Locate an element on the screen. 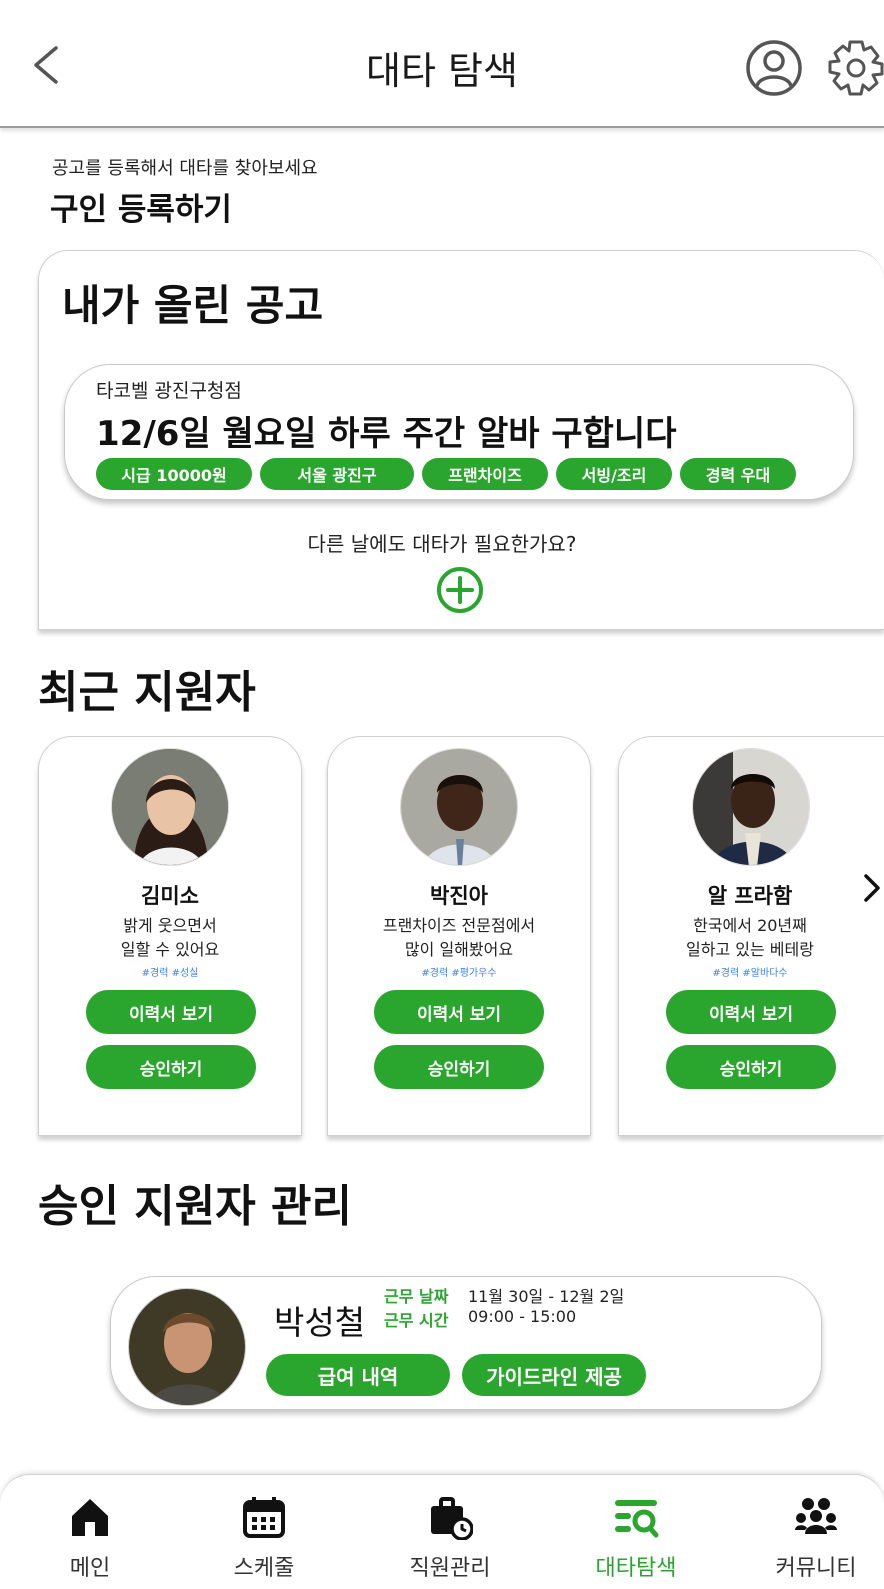 The height and width of the screenshot is (1589, 884). post-tag: 시급 10000원 is located at coordinates (174, 474).